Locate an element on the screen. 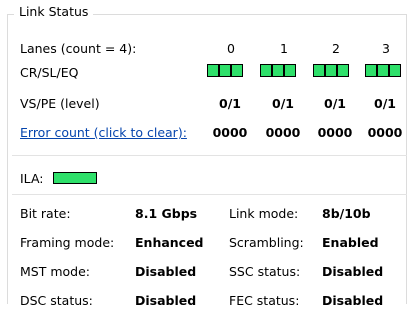  fec-status-value: Disabled is located at coordinates (353, 300).